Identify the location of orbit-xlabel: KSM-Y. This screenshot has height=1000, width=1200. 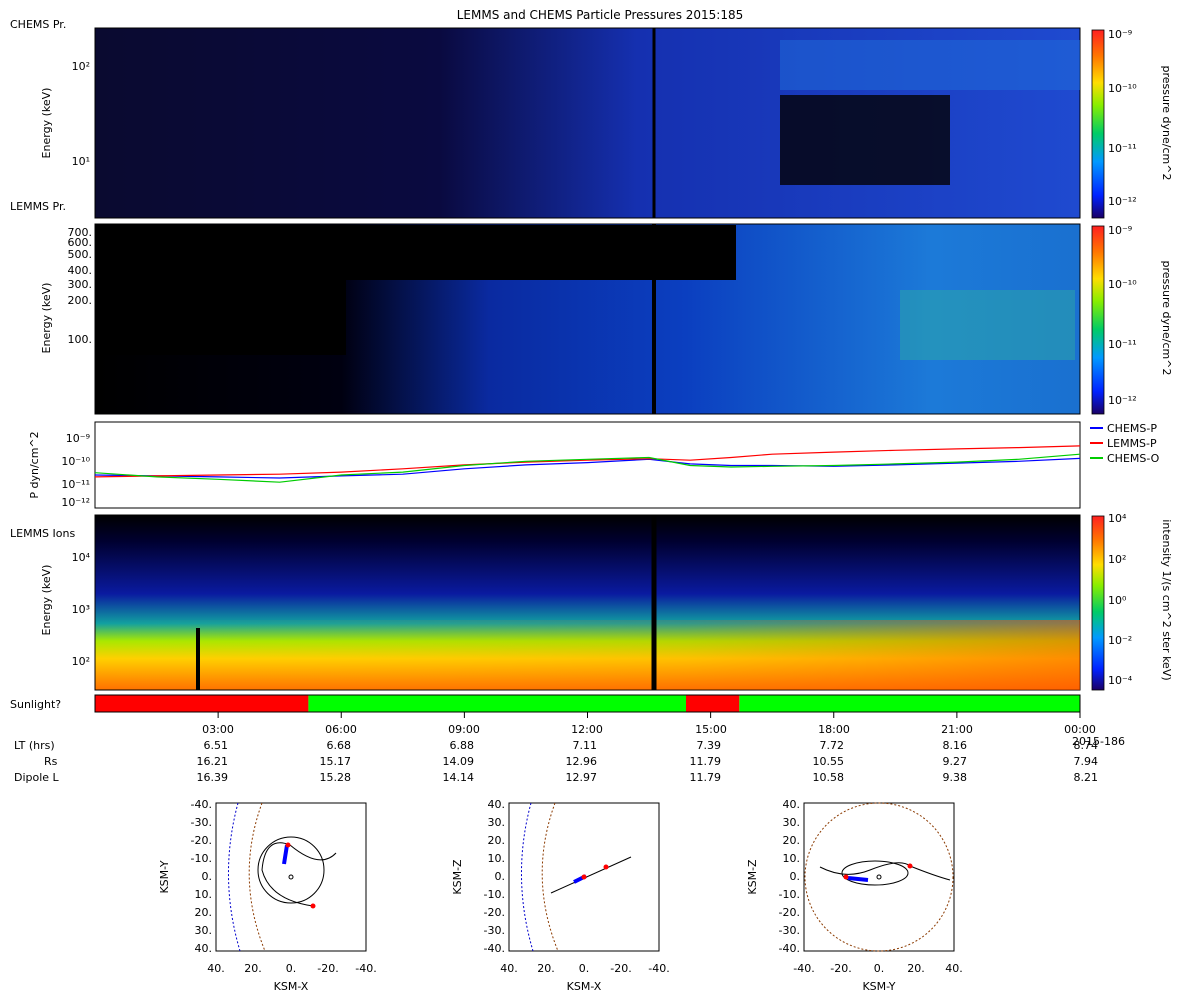
(878, 986).